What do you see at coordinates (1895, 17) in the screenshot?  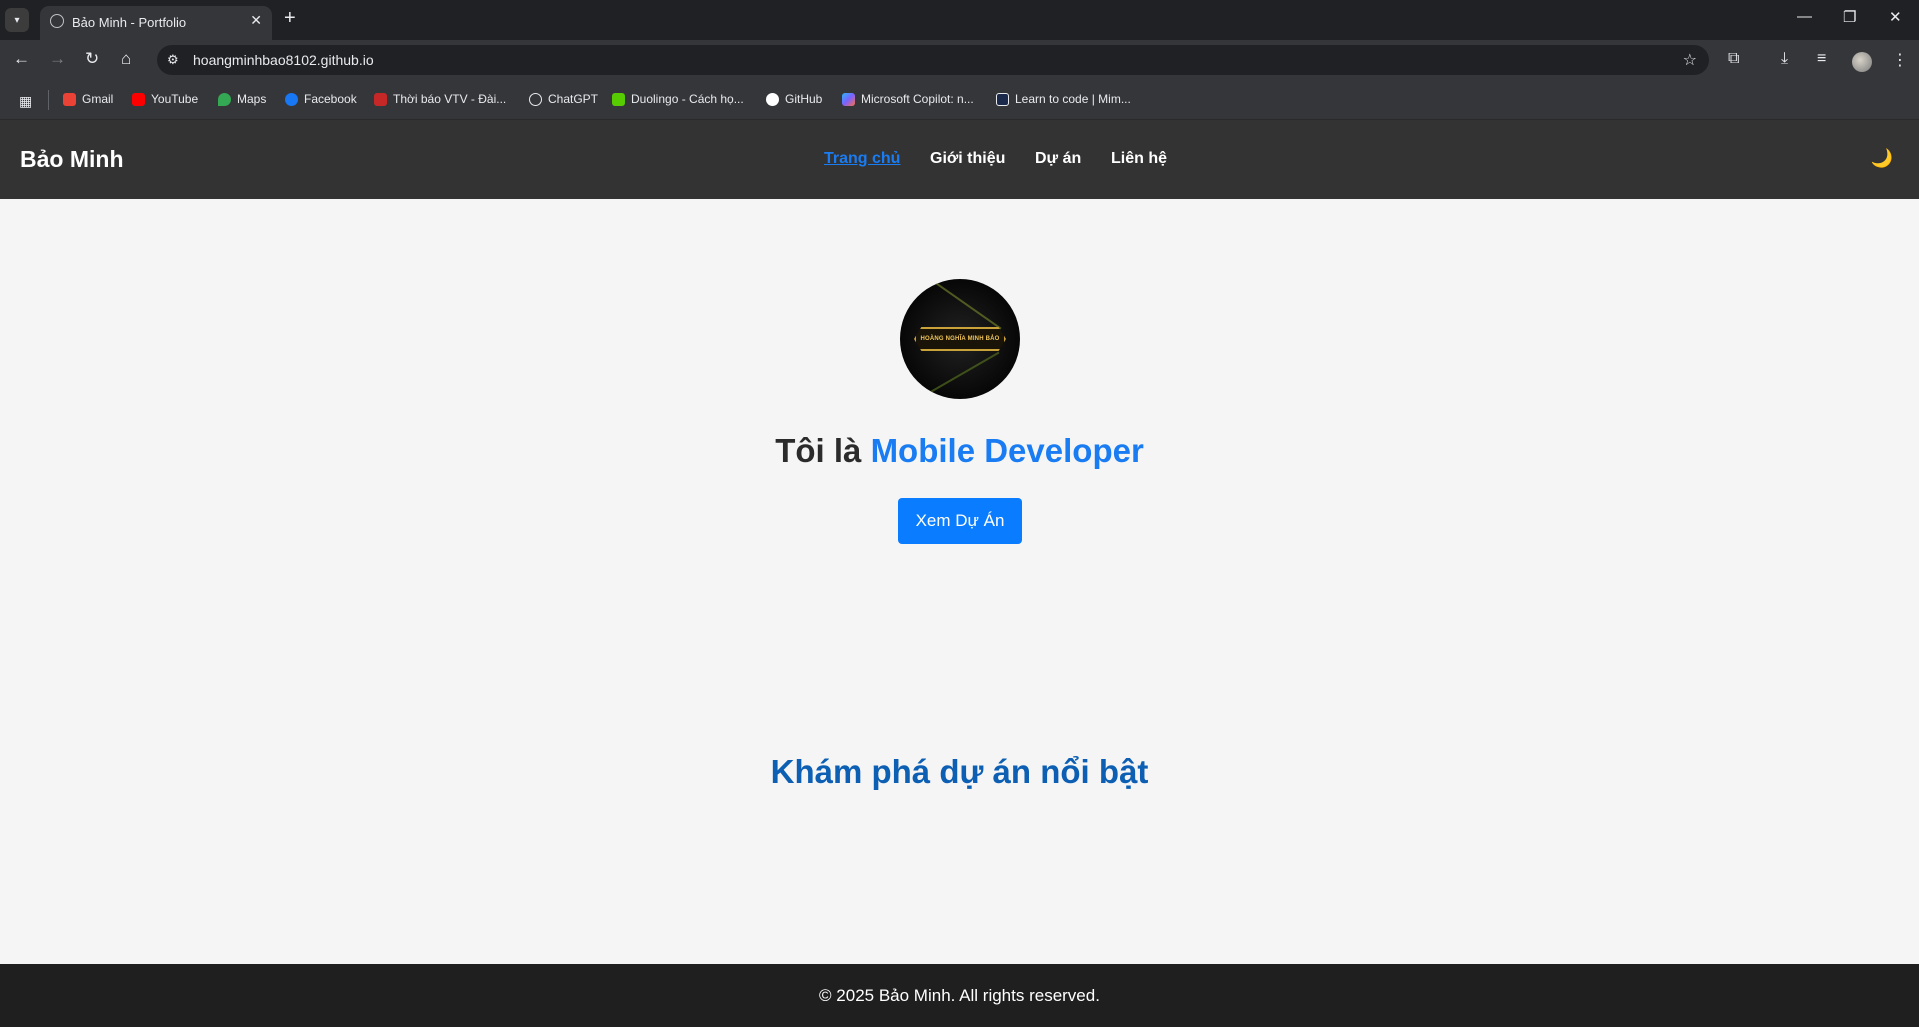 I see `close-window-button: ✕` at bounding box center [1895, 17].